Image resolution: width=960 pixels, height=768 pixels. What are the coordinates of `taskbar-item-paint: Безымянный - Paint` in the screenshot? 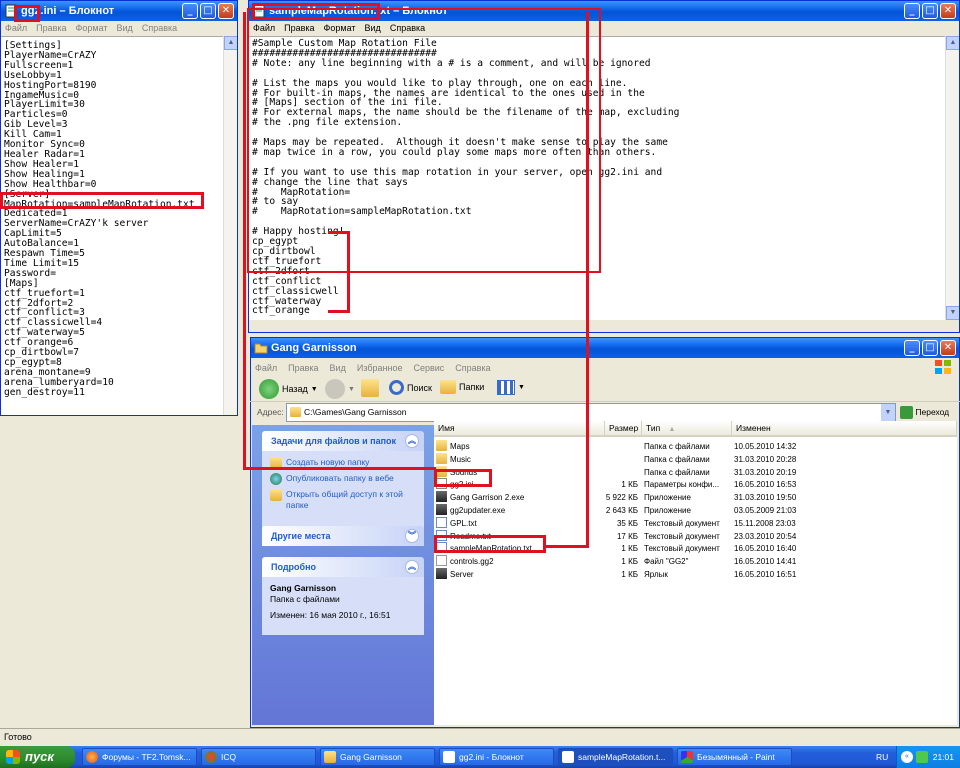 It's located at (734, 757).